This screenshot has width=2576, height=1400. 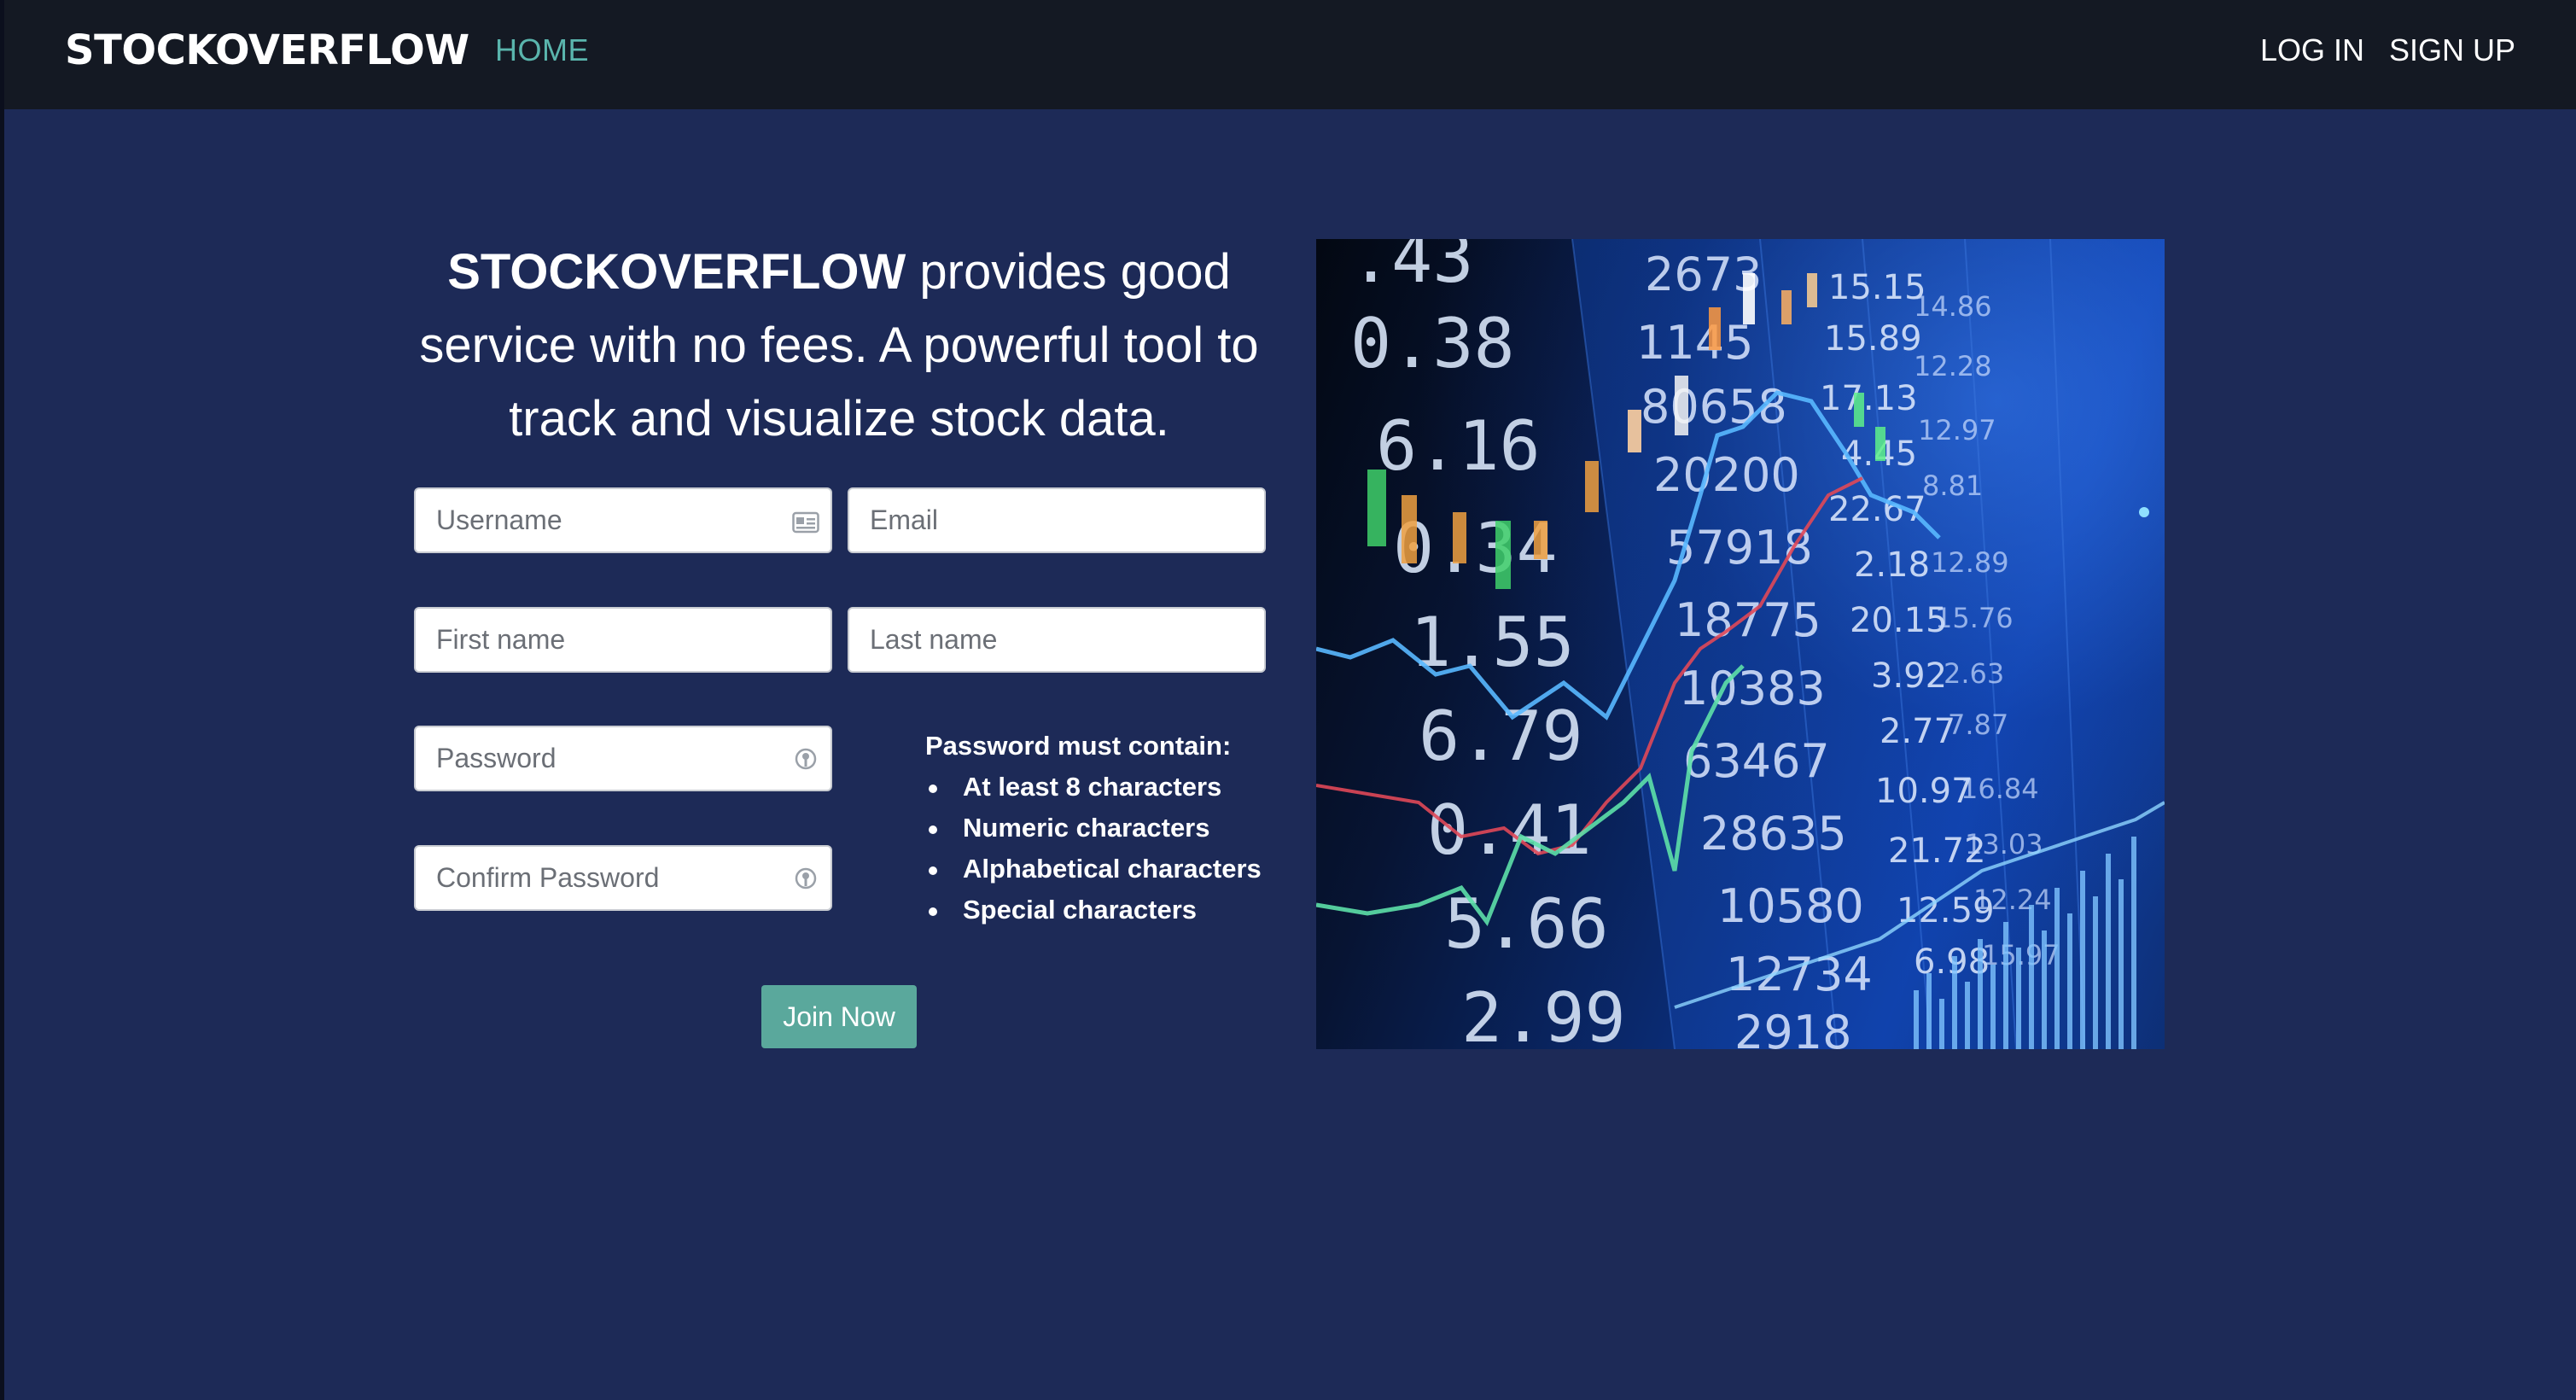 I want to click on ticker-number: 6.79, so click(x=1501, y=736).